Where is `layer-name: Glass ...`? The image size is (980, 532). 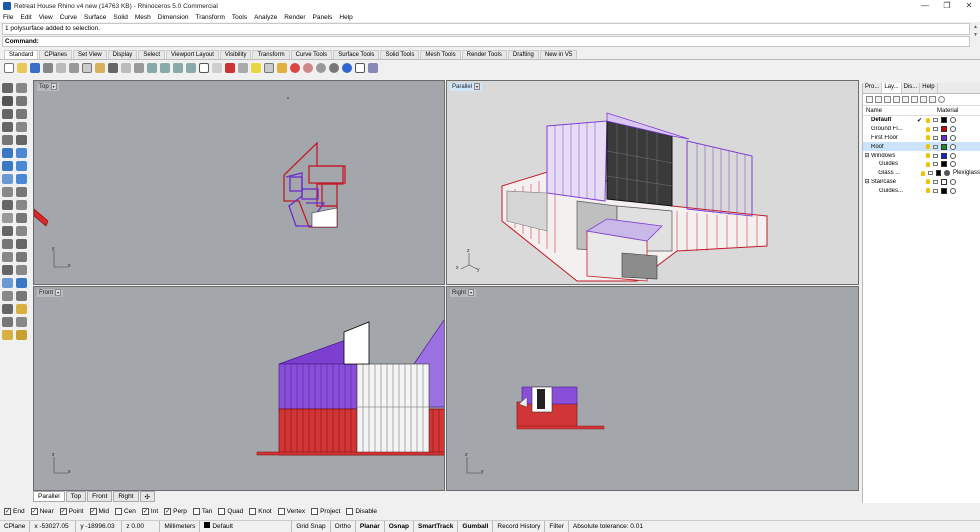 layer-name: Glass ... is located at coordinates (891, 173).